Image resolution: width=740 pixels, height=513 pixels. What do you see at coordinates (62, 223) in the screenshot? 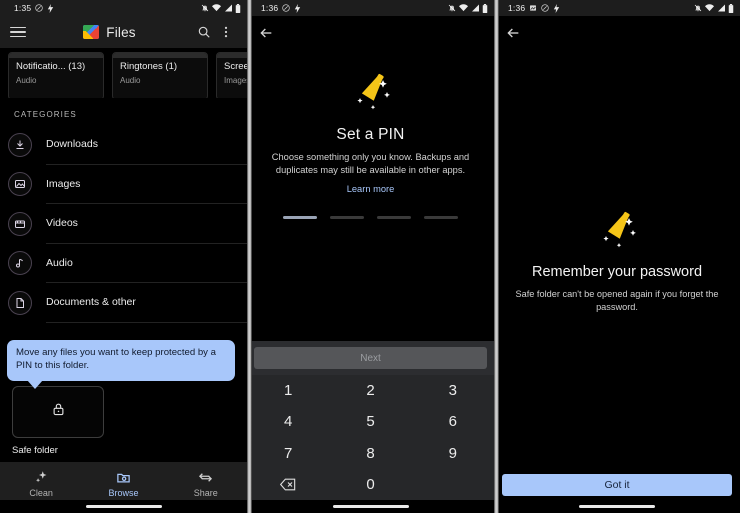
I see `category-label: Videos` at bounding box center [62, 223].